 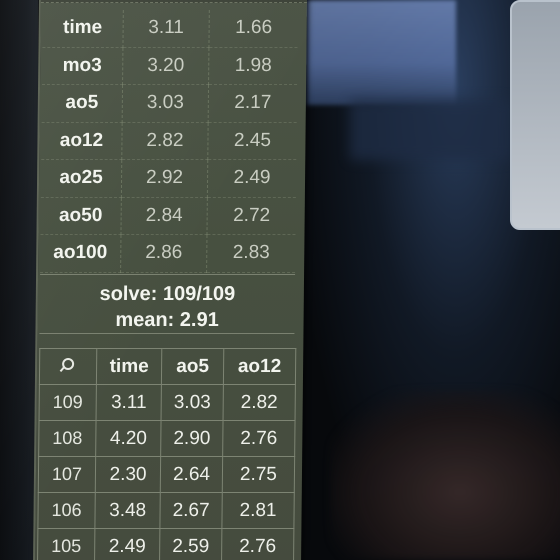 I want to click on stats-row: ao25 2.92 2.49, so click(x=168, y=178).